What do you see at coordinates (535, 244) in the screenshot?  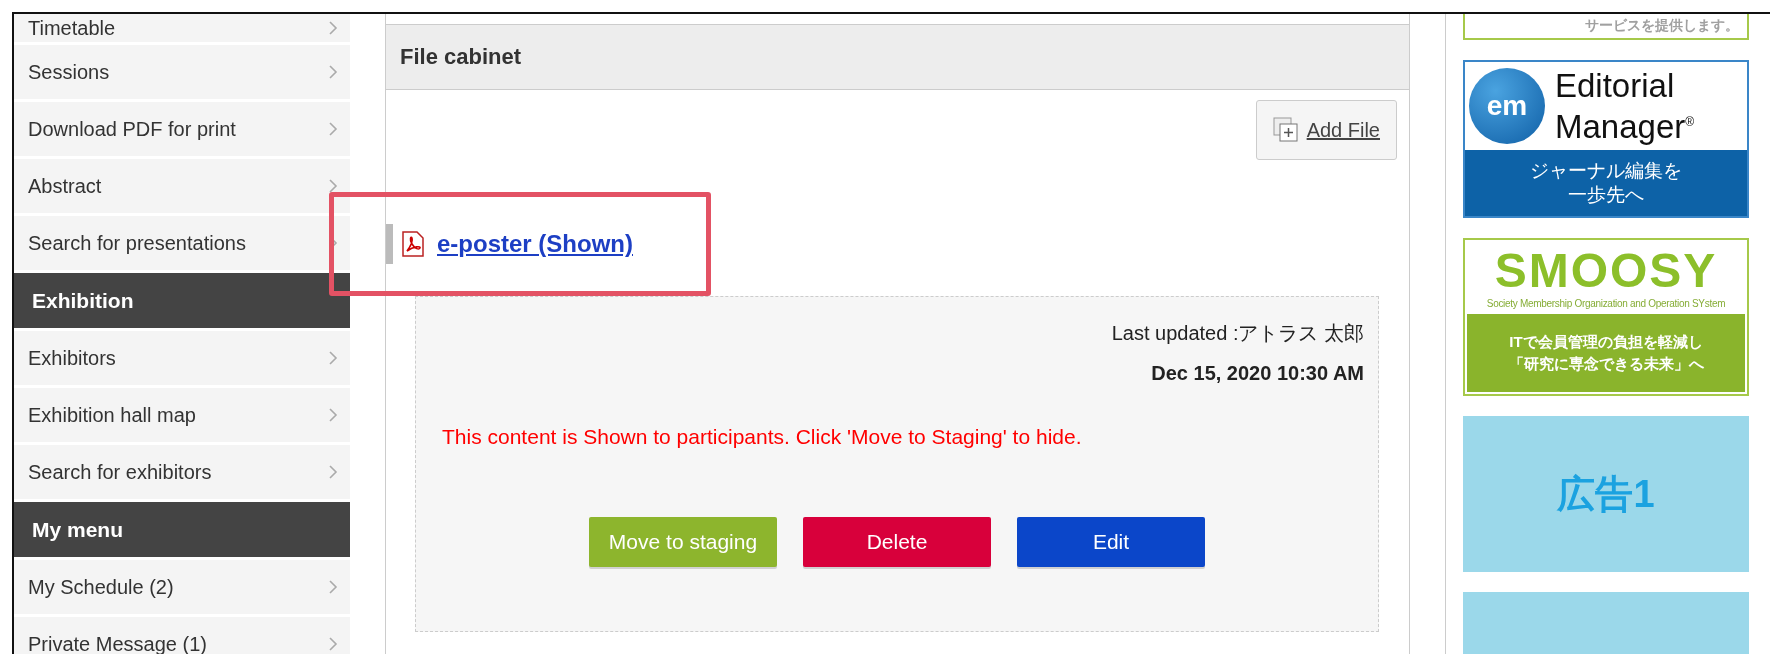 I see `file-link: e-poster (Shown)` at bounding box center [535, 244].